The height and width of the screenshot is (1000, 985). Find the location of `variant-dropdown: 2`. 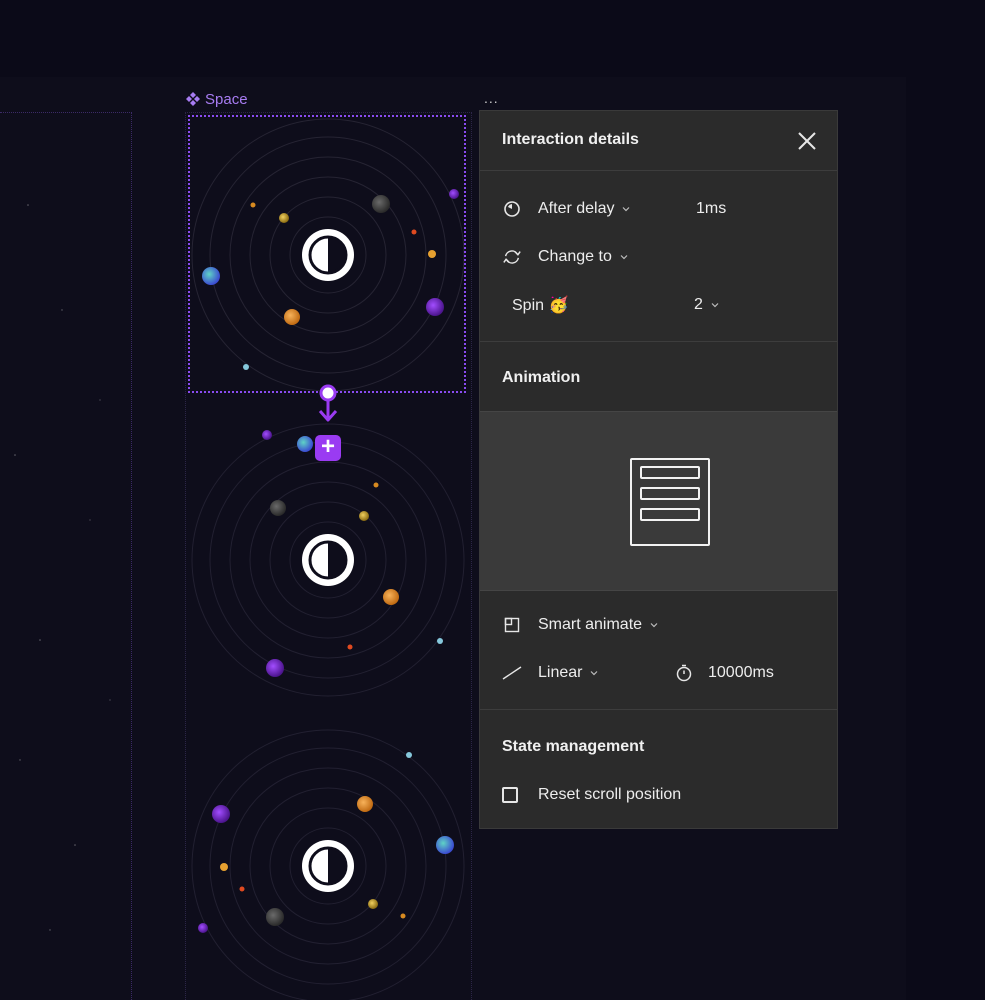

variant-dropdown: 2 is located at coordinates (707, 305).